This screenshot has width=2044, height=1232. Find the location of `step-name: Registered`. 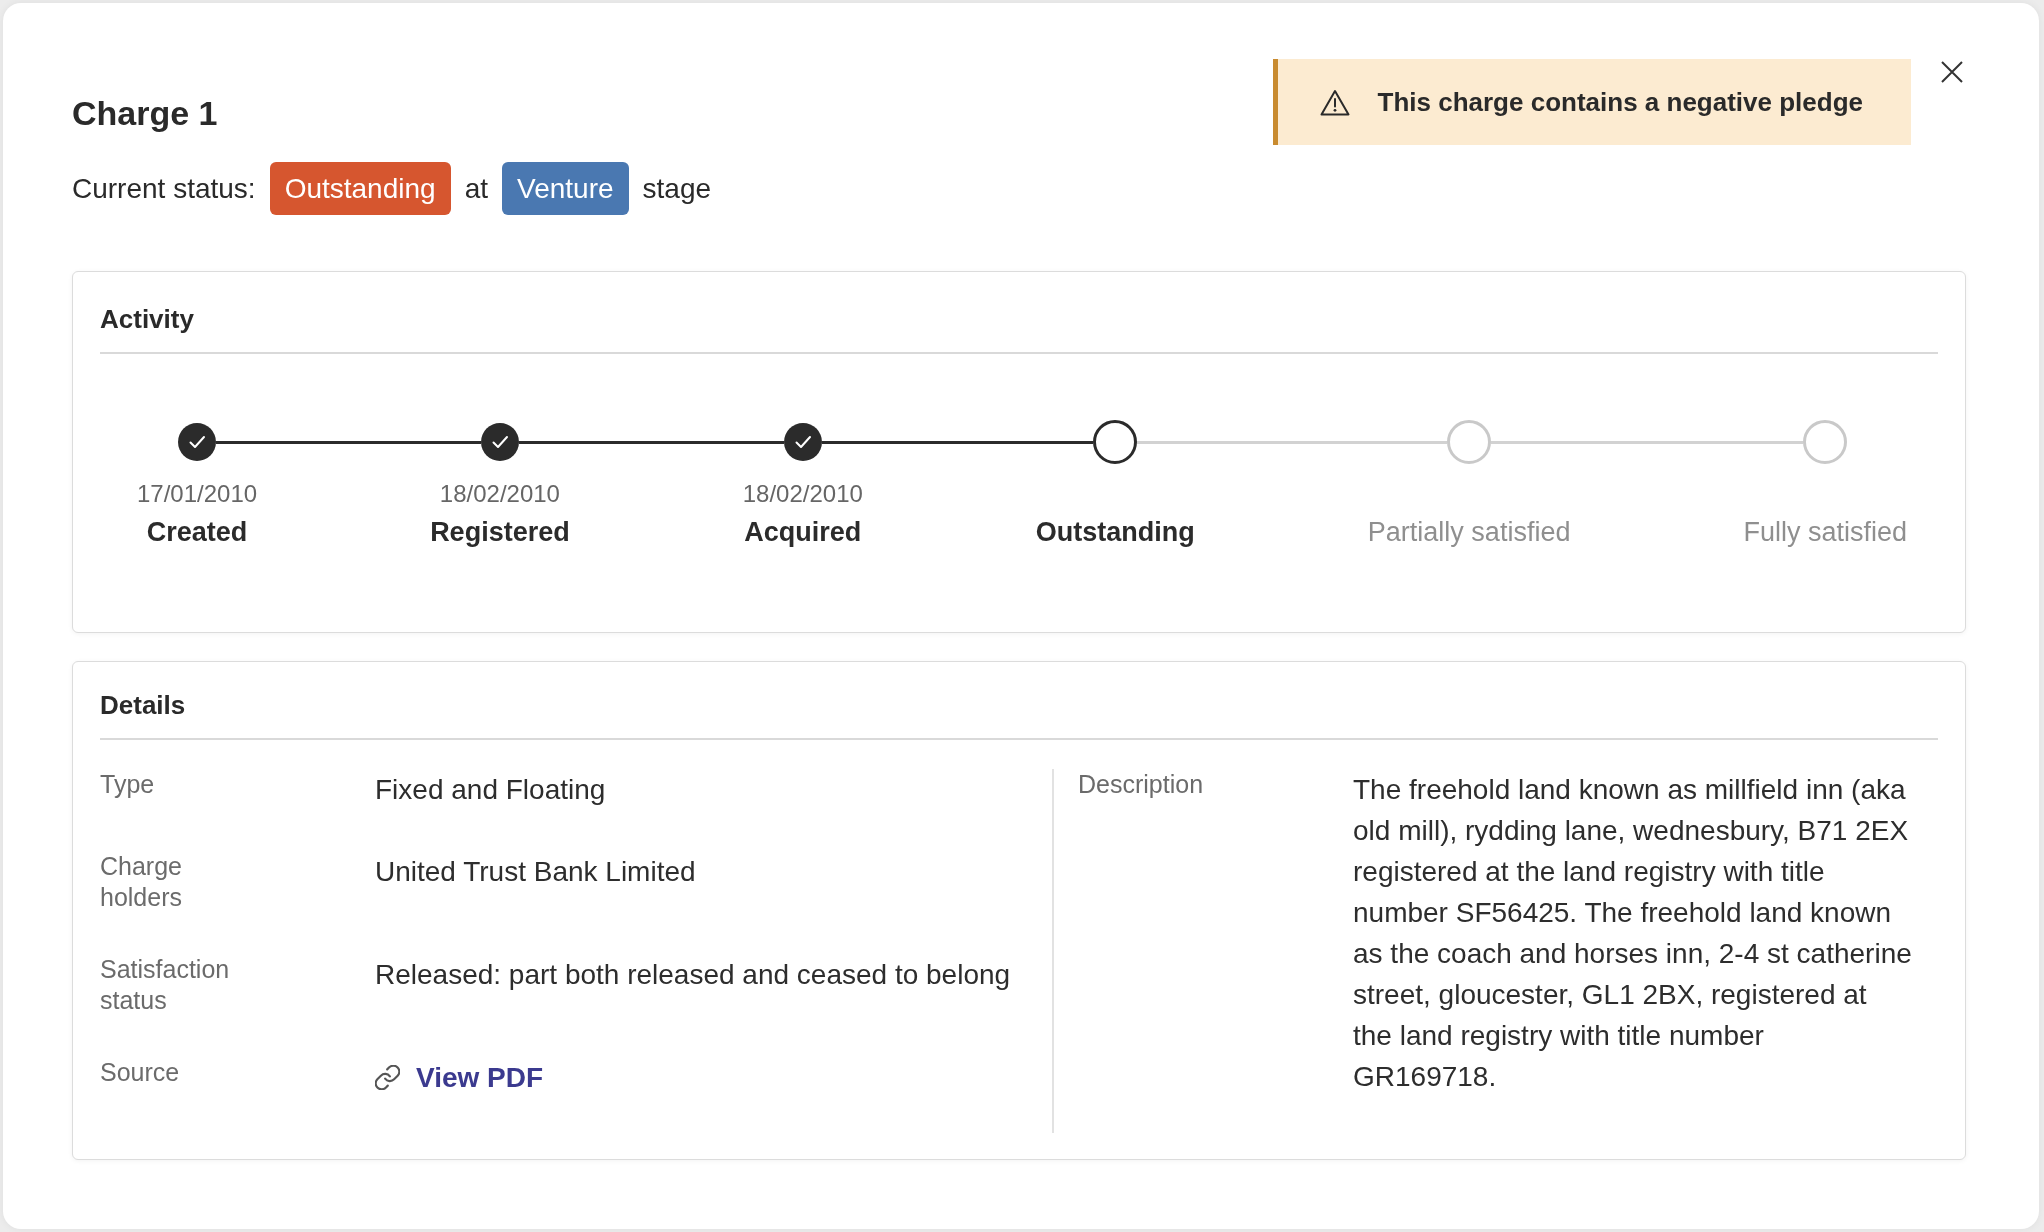

step-name: Registered is located at coordinates (500, 532).